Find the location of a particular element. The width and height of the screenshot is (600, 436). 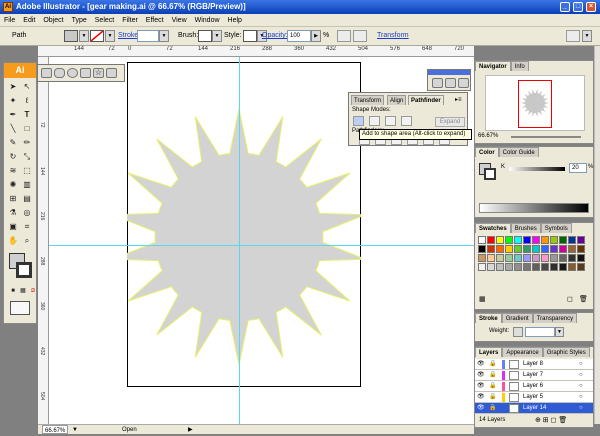

new-swatch-icon: ◻ is located at coordinates (570, 299).